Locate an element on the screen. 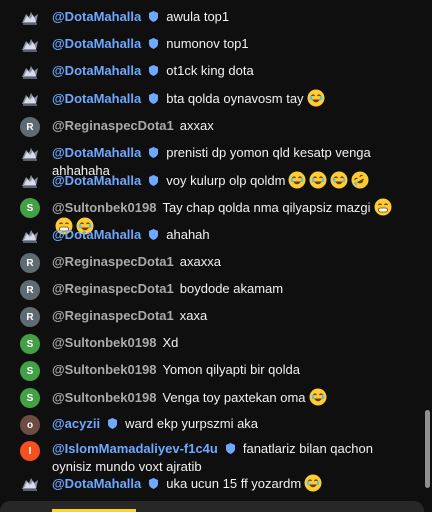 This screenshot has width=432, height=512. author-name: @acyzii is located at coordinates (76, 423).